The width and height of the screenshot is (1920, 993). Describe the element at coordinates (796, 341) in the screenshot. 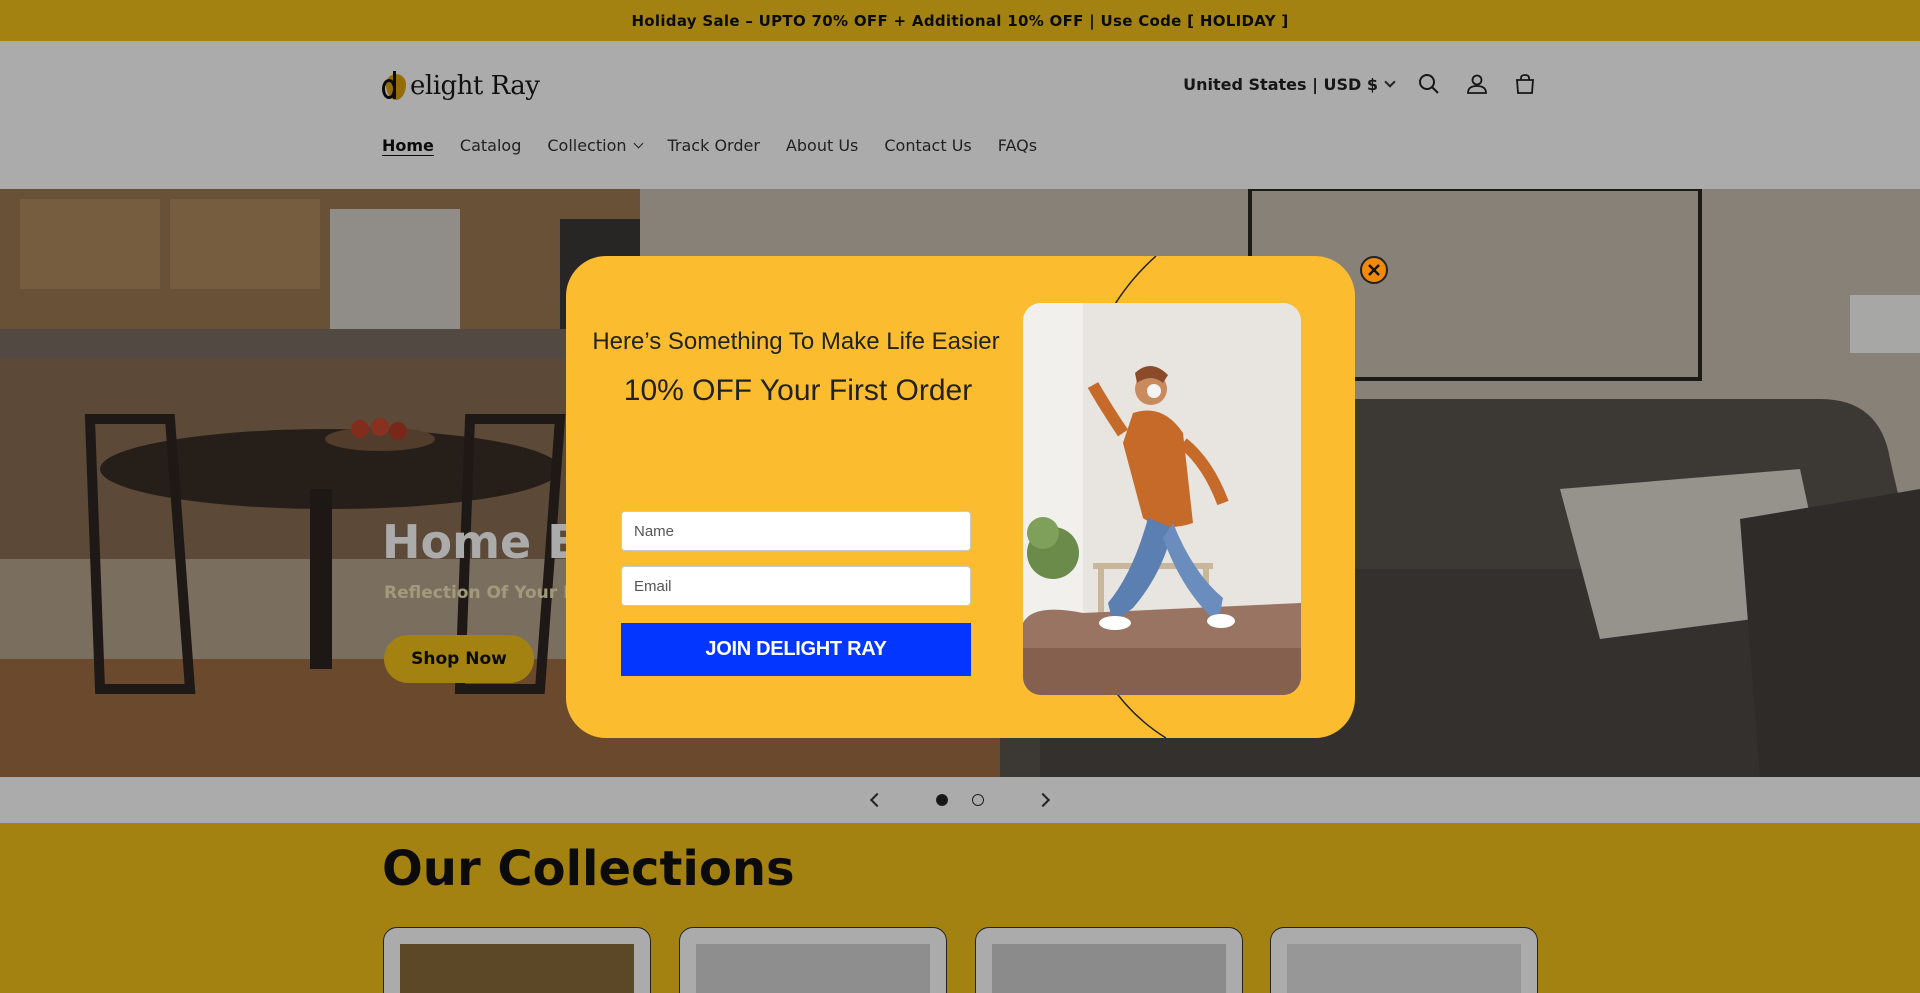

I see `popup-headline: Here’s Something To Make Life Easier` at that location.